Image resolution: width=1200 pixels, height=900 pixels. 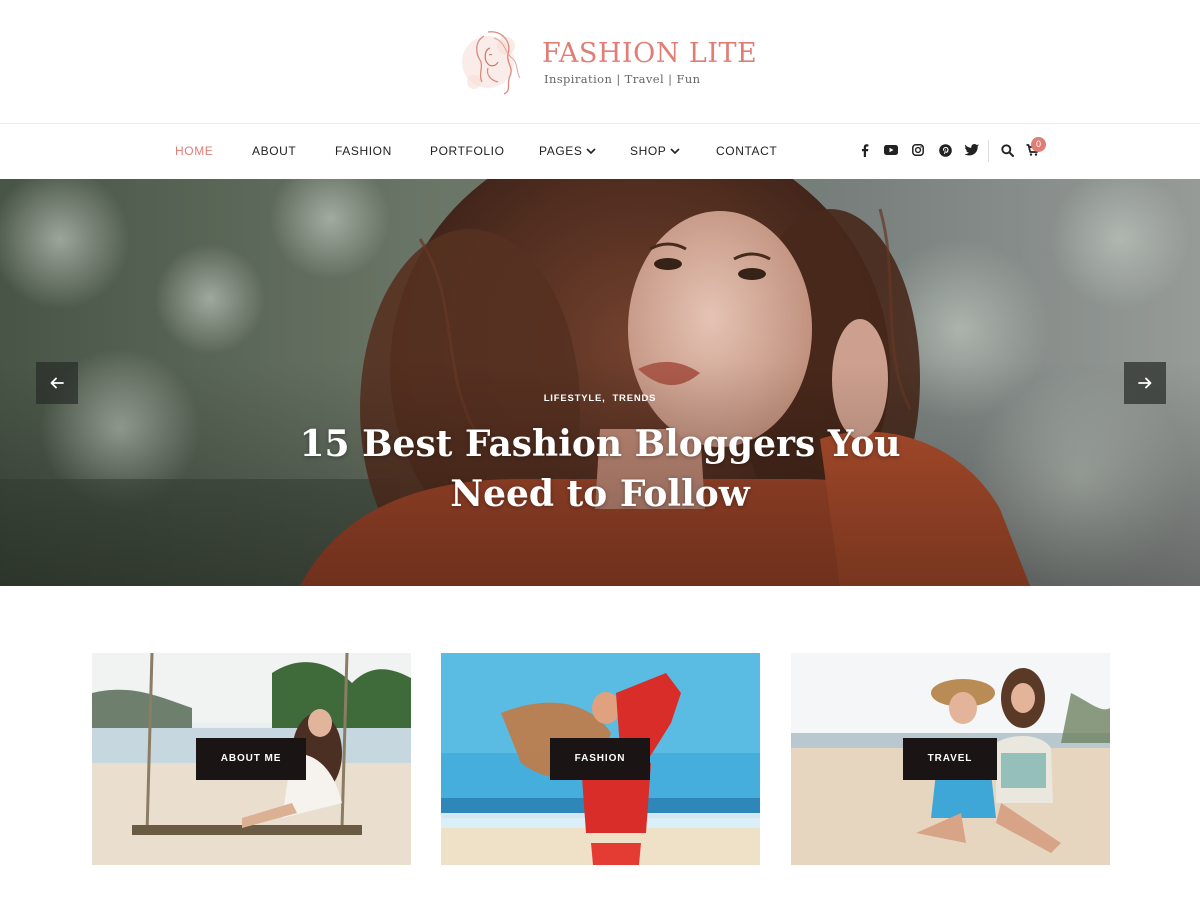 What do you see at coordinates (648, 151) in the screenshot?
I see `nav-item-label: SHOP` at bounding box center [648, 151].